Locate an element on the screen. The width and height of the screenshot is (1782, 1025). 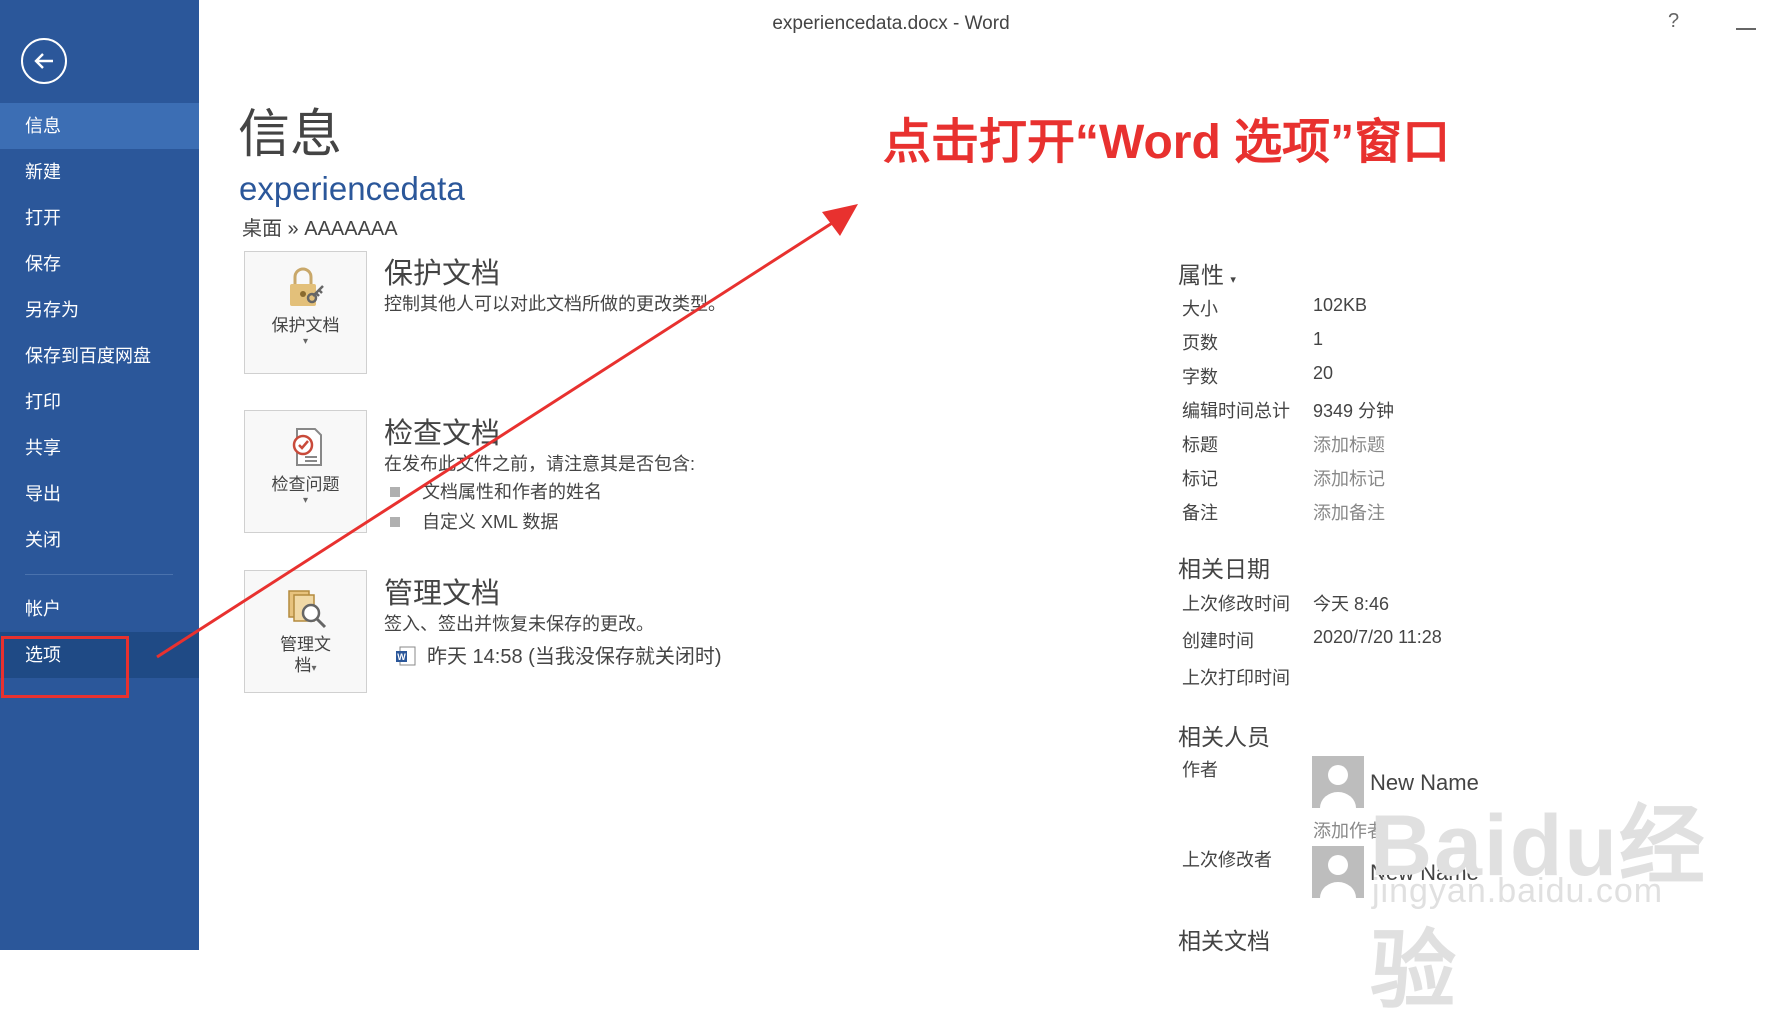
nav-account: 帐户 is located at coordinates (99, 609).